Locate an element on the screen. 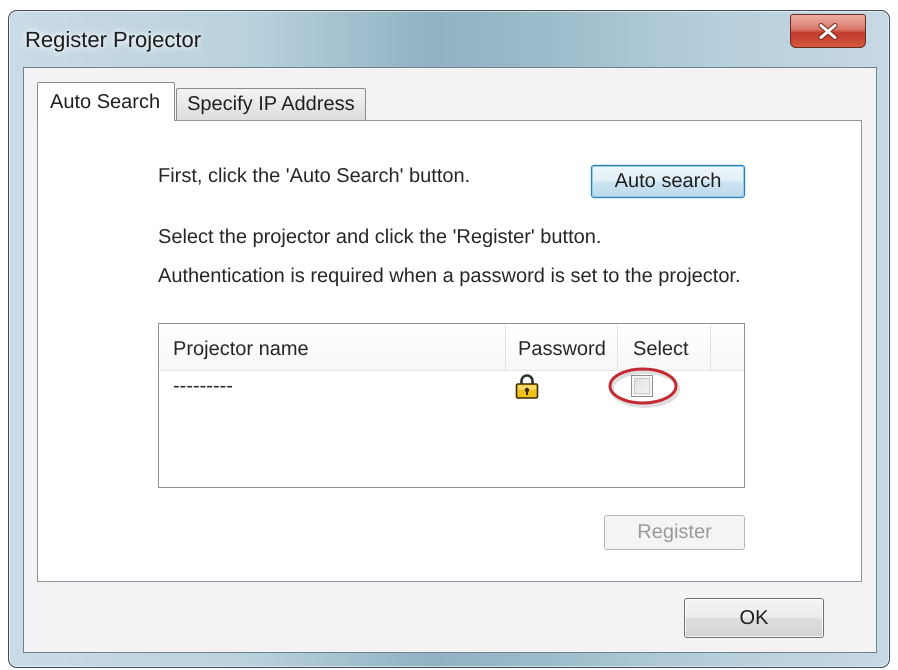  column-header: Select is located at coordinates (664, 347).